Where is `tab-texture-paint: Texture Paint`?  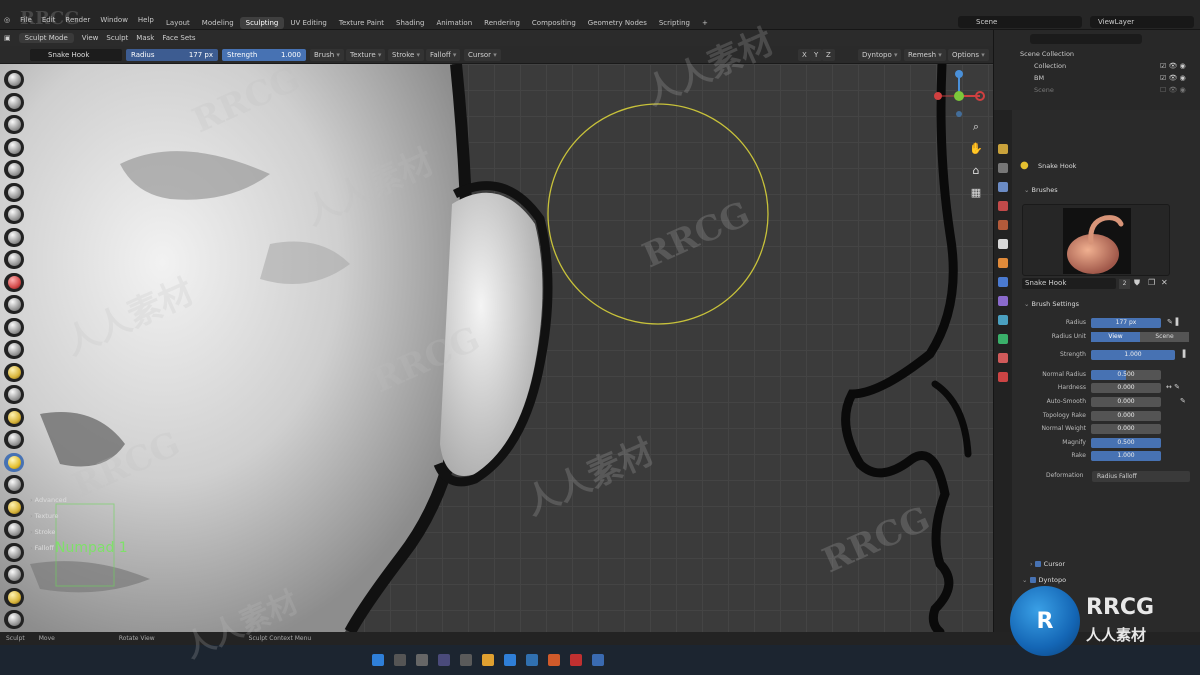 tab-texture-paint: Texture Paint is located at coordinates (361, 23).